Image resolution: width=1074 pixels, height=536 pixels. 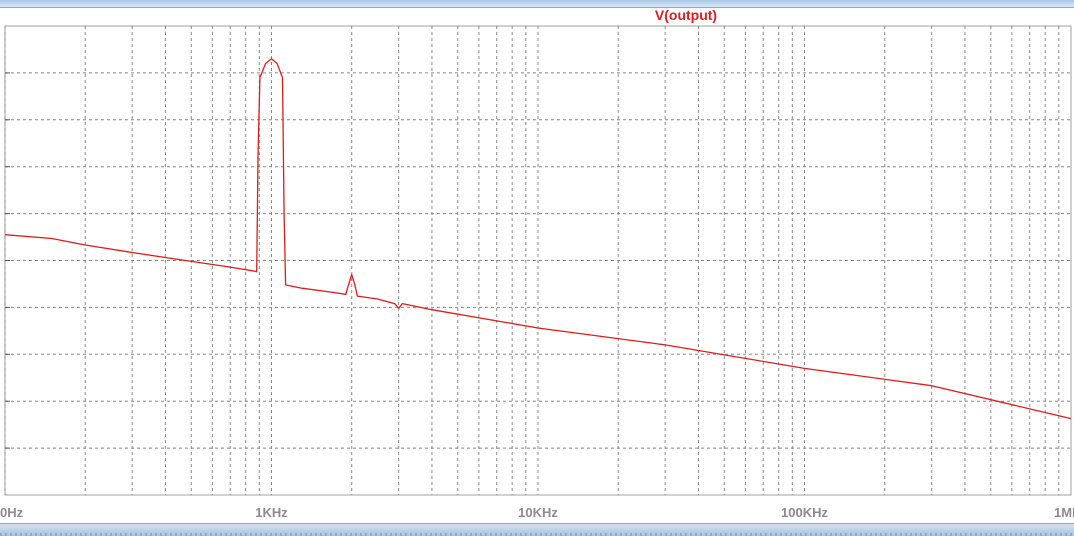 What do you see at coordinates (1064, 512) in the screenshot?
I see `x-tick-label: 1MHz` at bounding box center [1064, 512].